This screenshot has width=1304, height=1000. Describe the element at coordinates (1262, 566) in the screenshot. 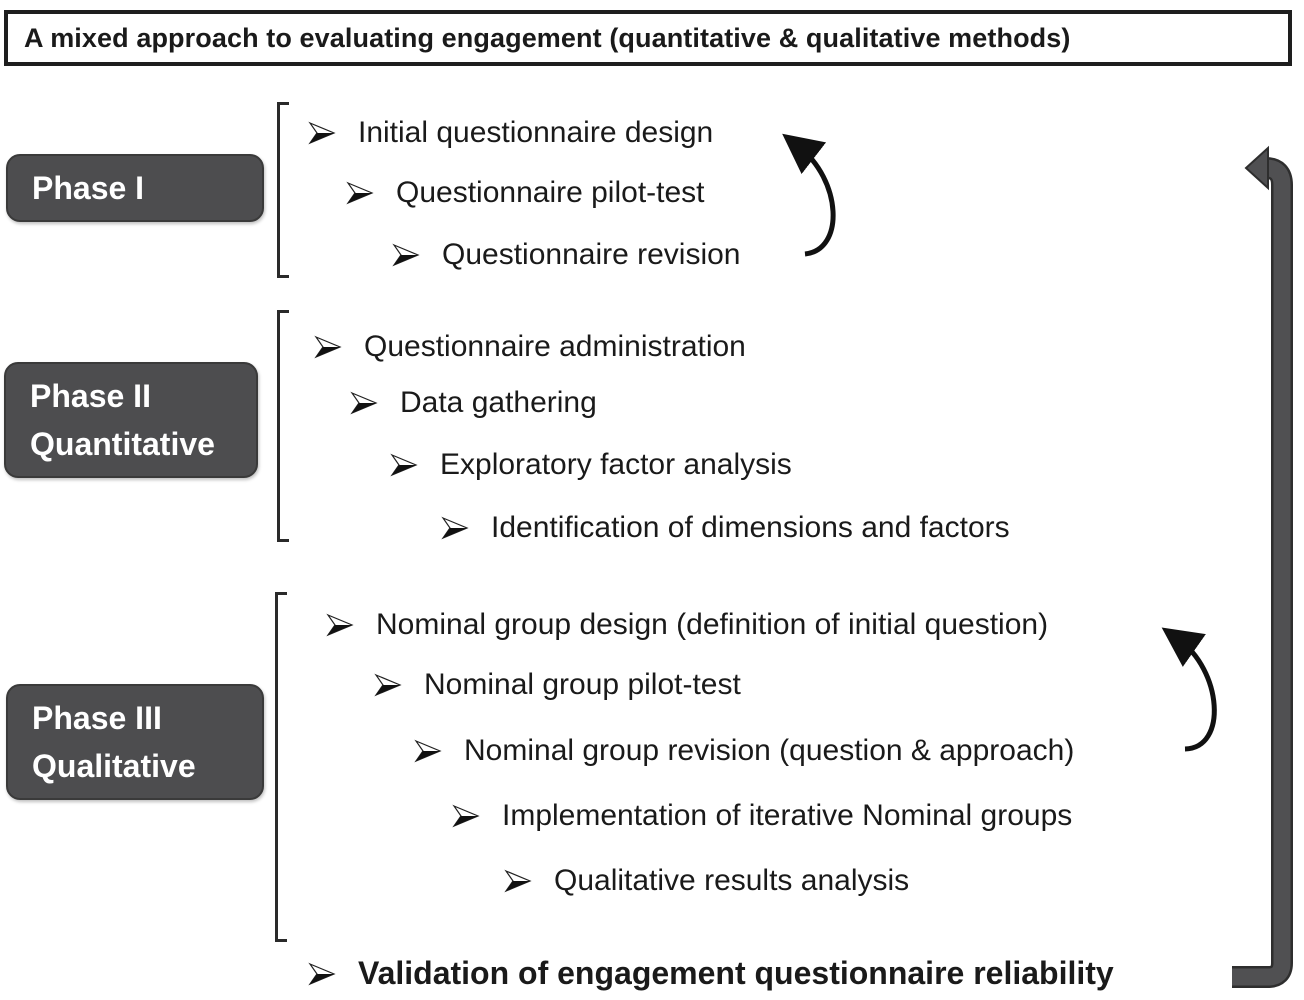

I see `feedback-return-arrow-icon` at that location.